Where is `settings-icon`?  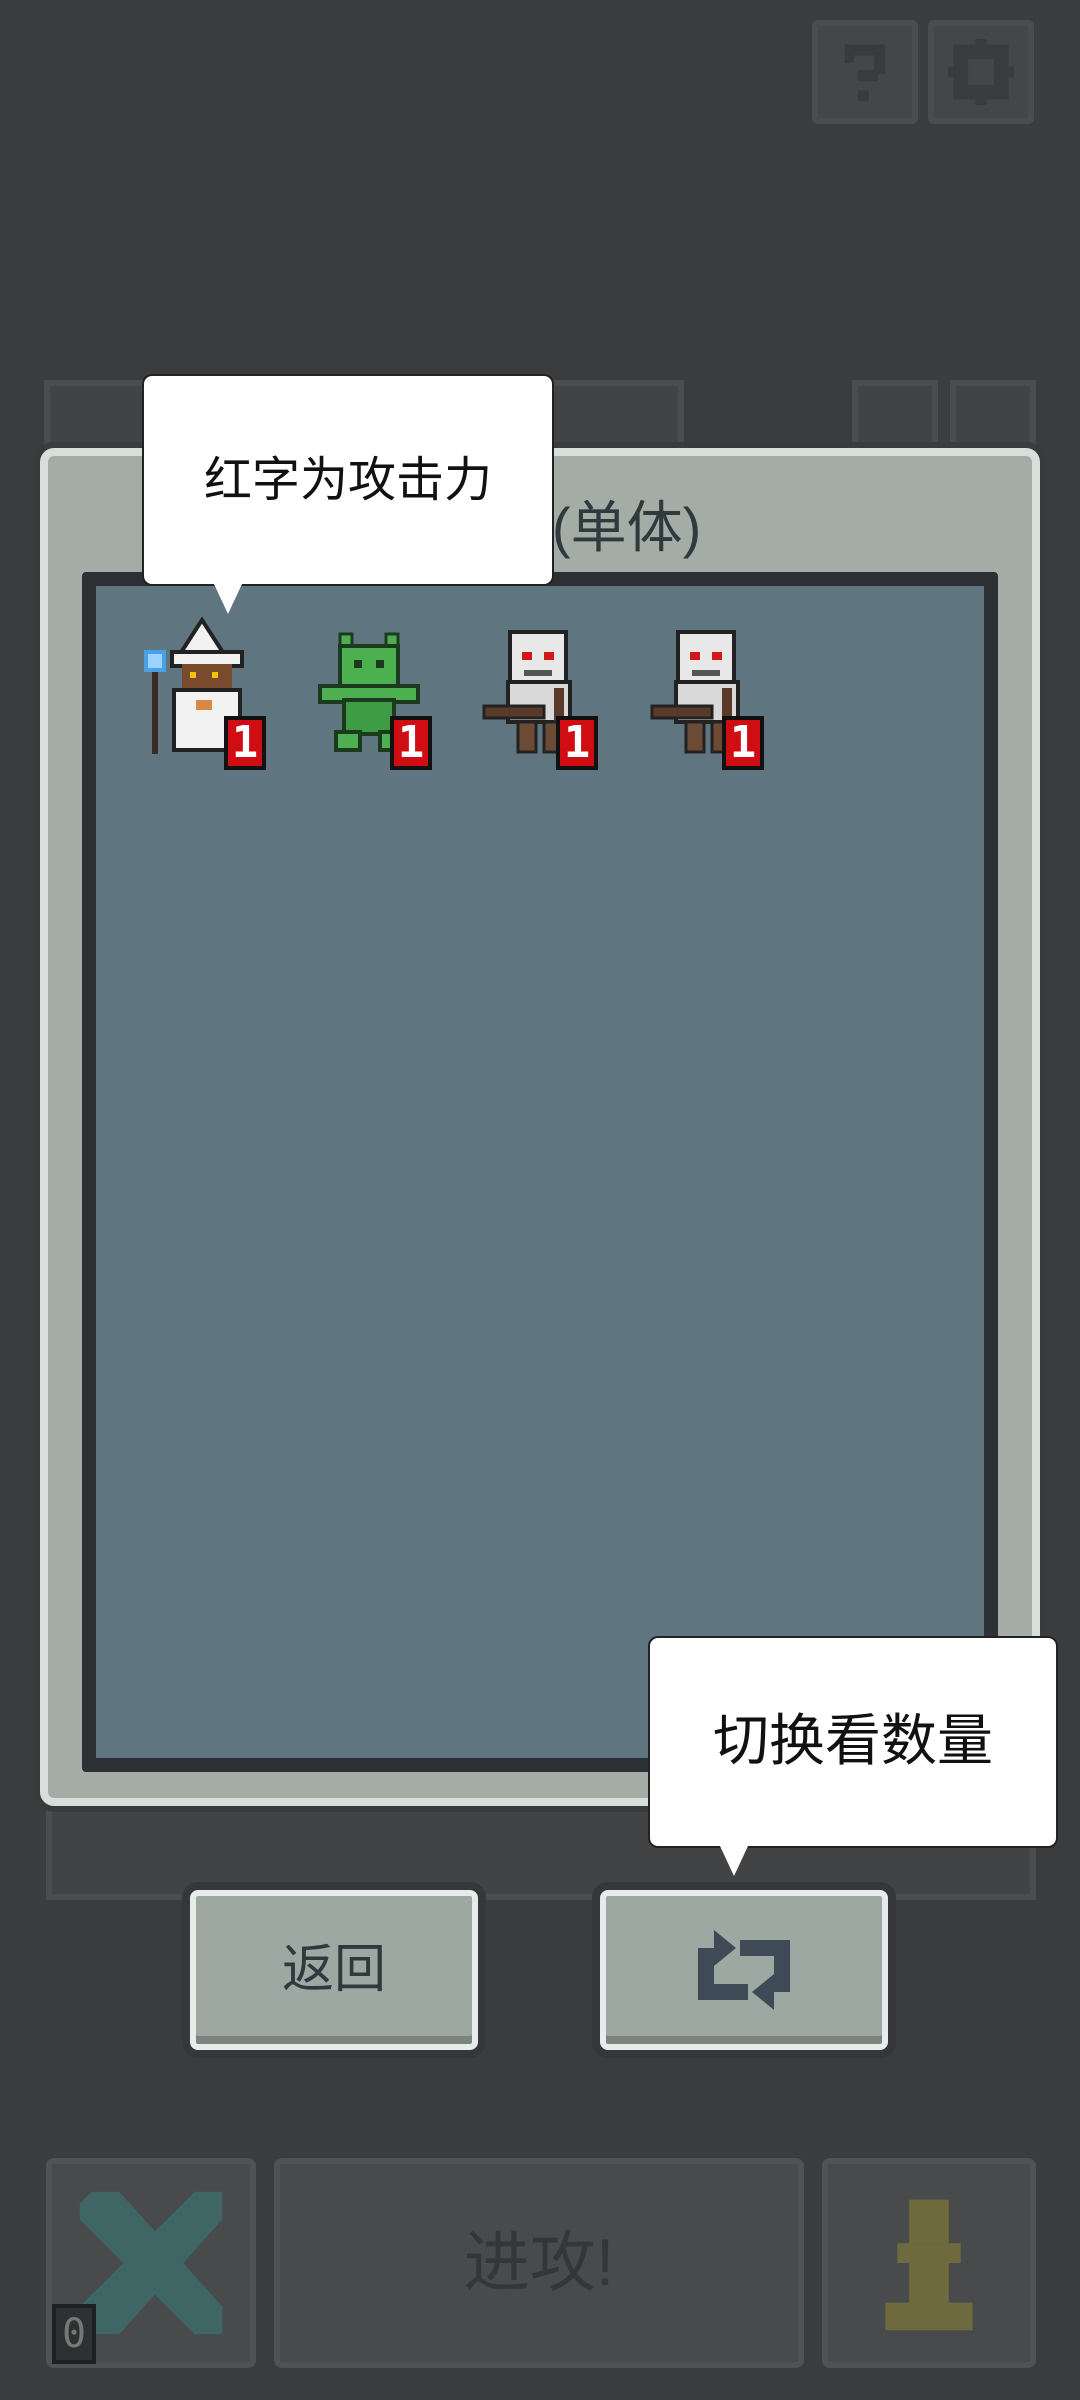 settings-icon is located at coordinates (981, 72).